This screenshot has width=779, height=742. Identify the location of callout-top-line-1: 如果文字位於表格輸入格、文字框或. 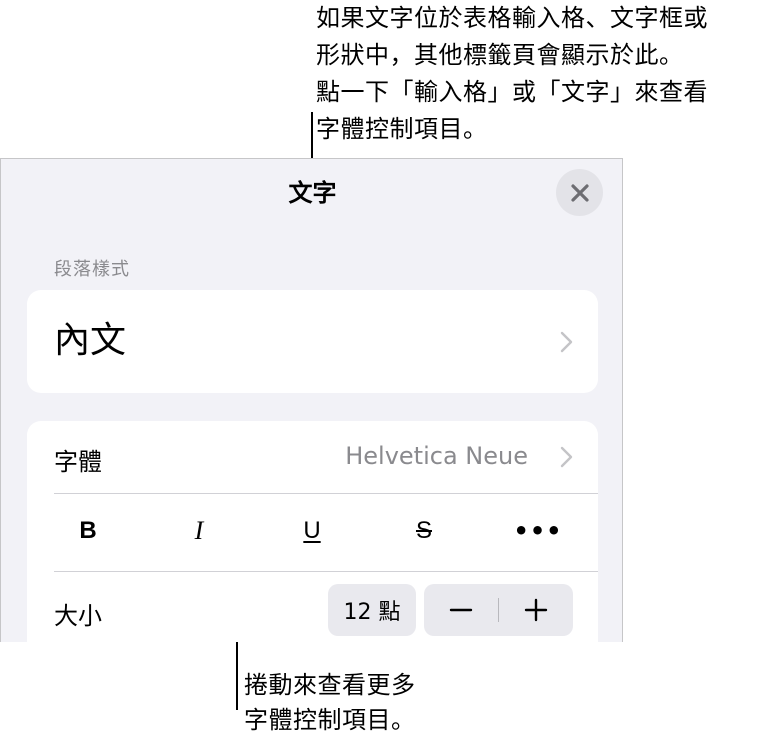
(512, 18).